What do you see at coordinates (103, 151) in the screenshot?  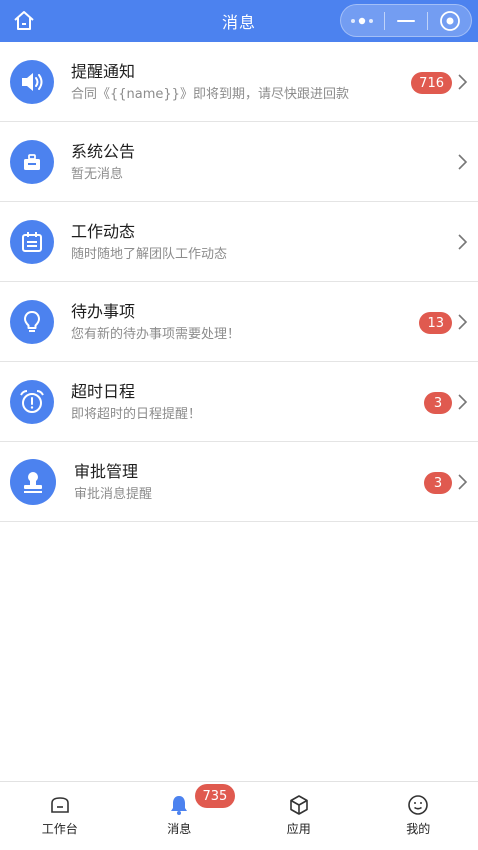 I see `message-title: 系统公告` at bounding box center [103, 151].